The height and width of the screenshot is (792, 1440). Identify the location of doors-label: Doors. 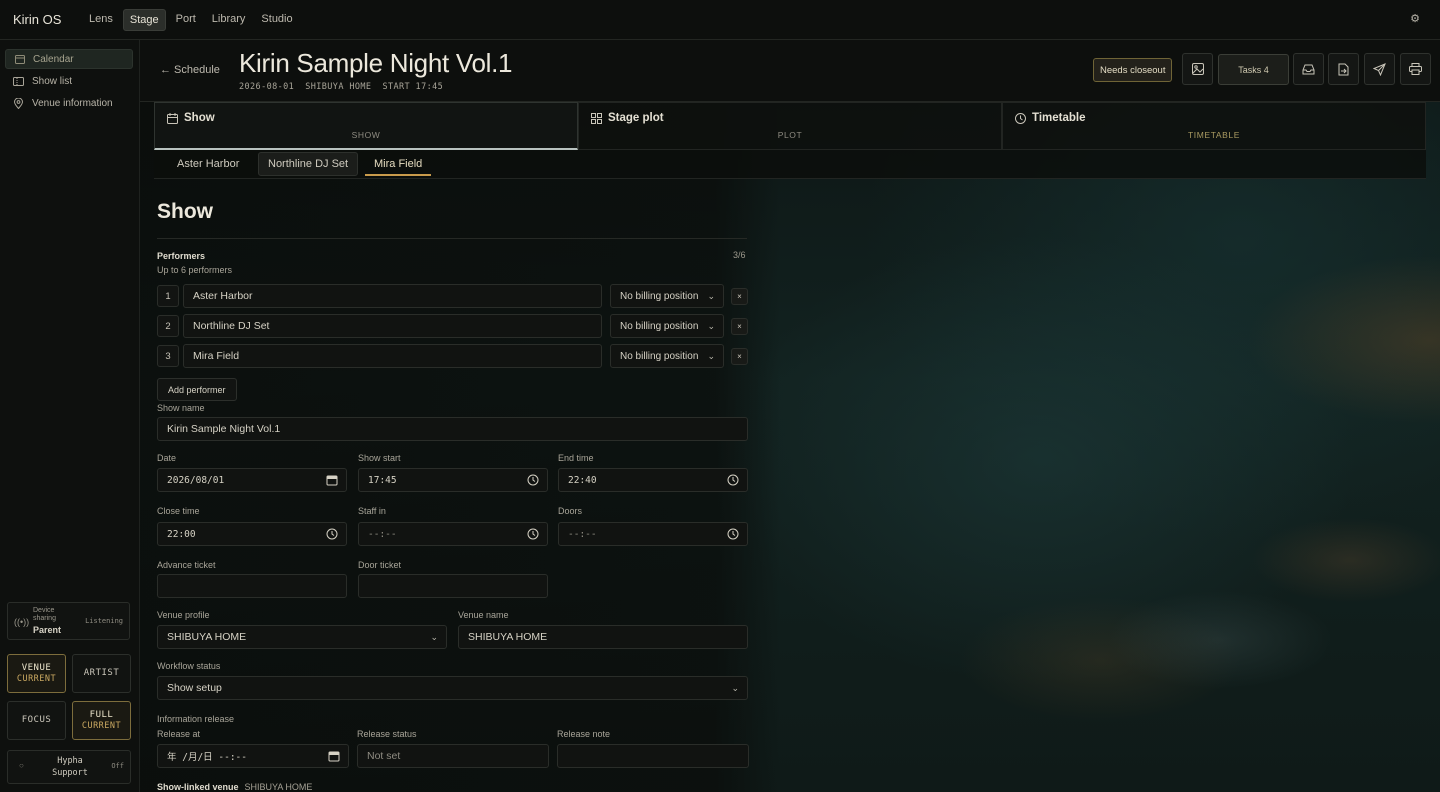
(570, 511).